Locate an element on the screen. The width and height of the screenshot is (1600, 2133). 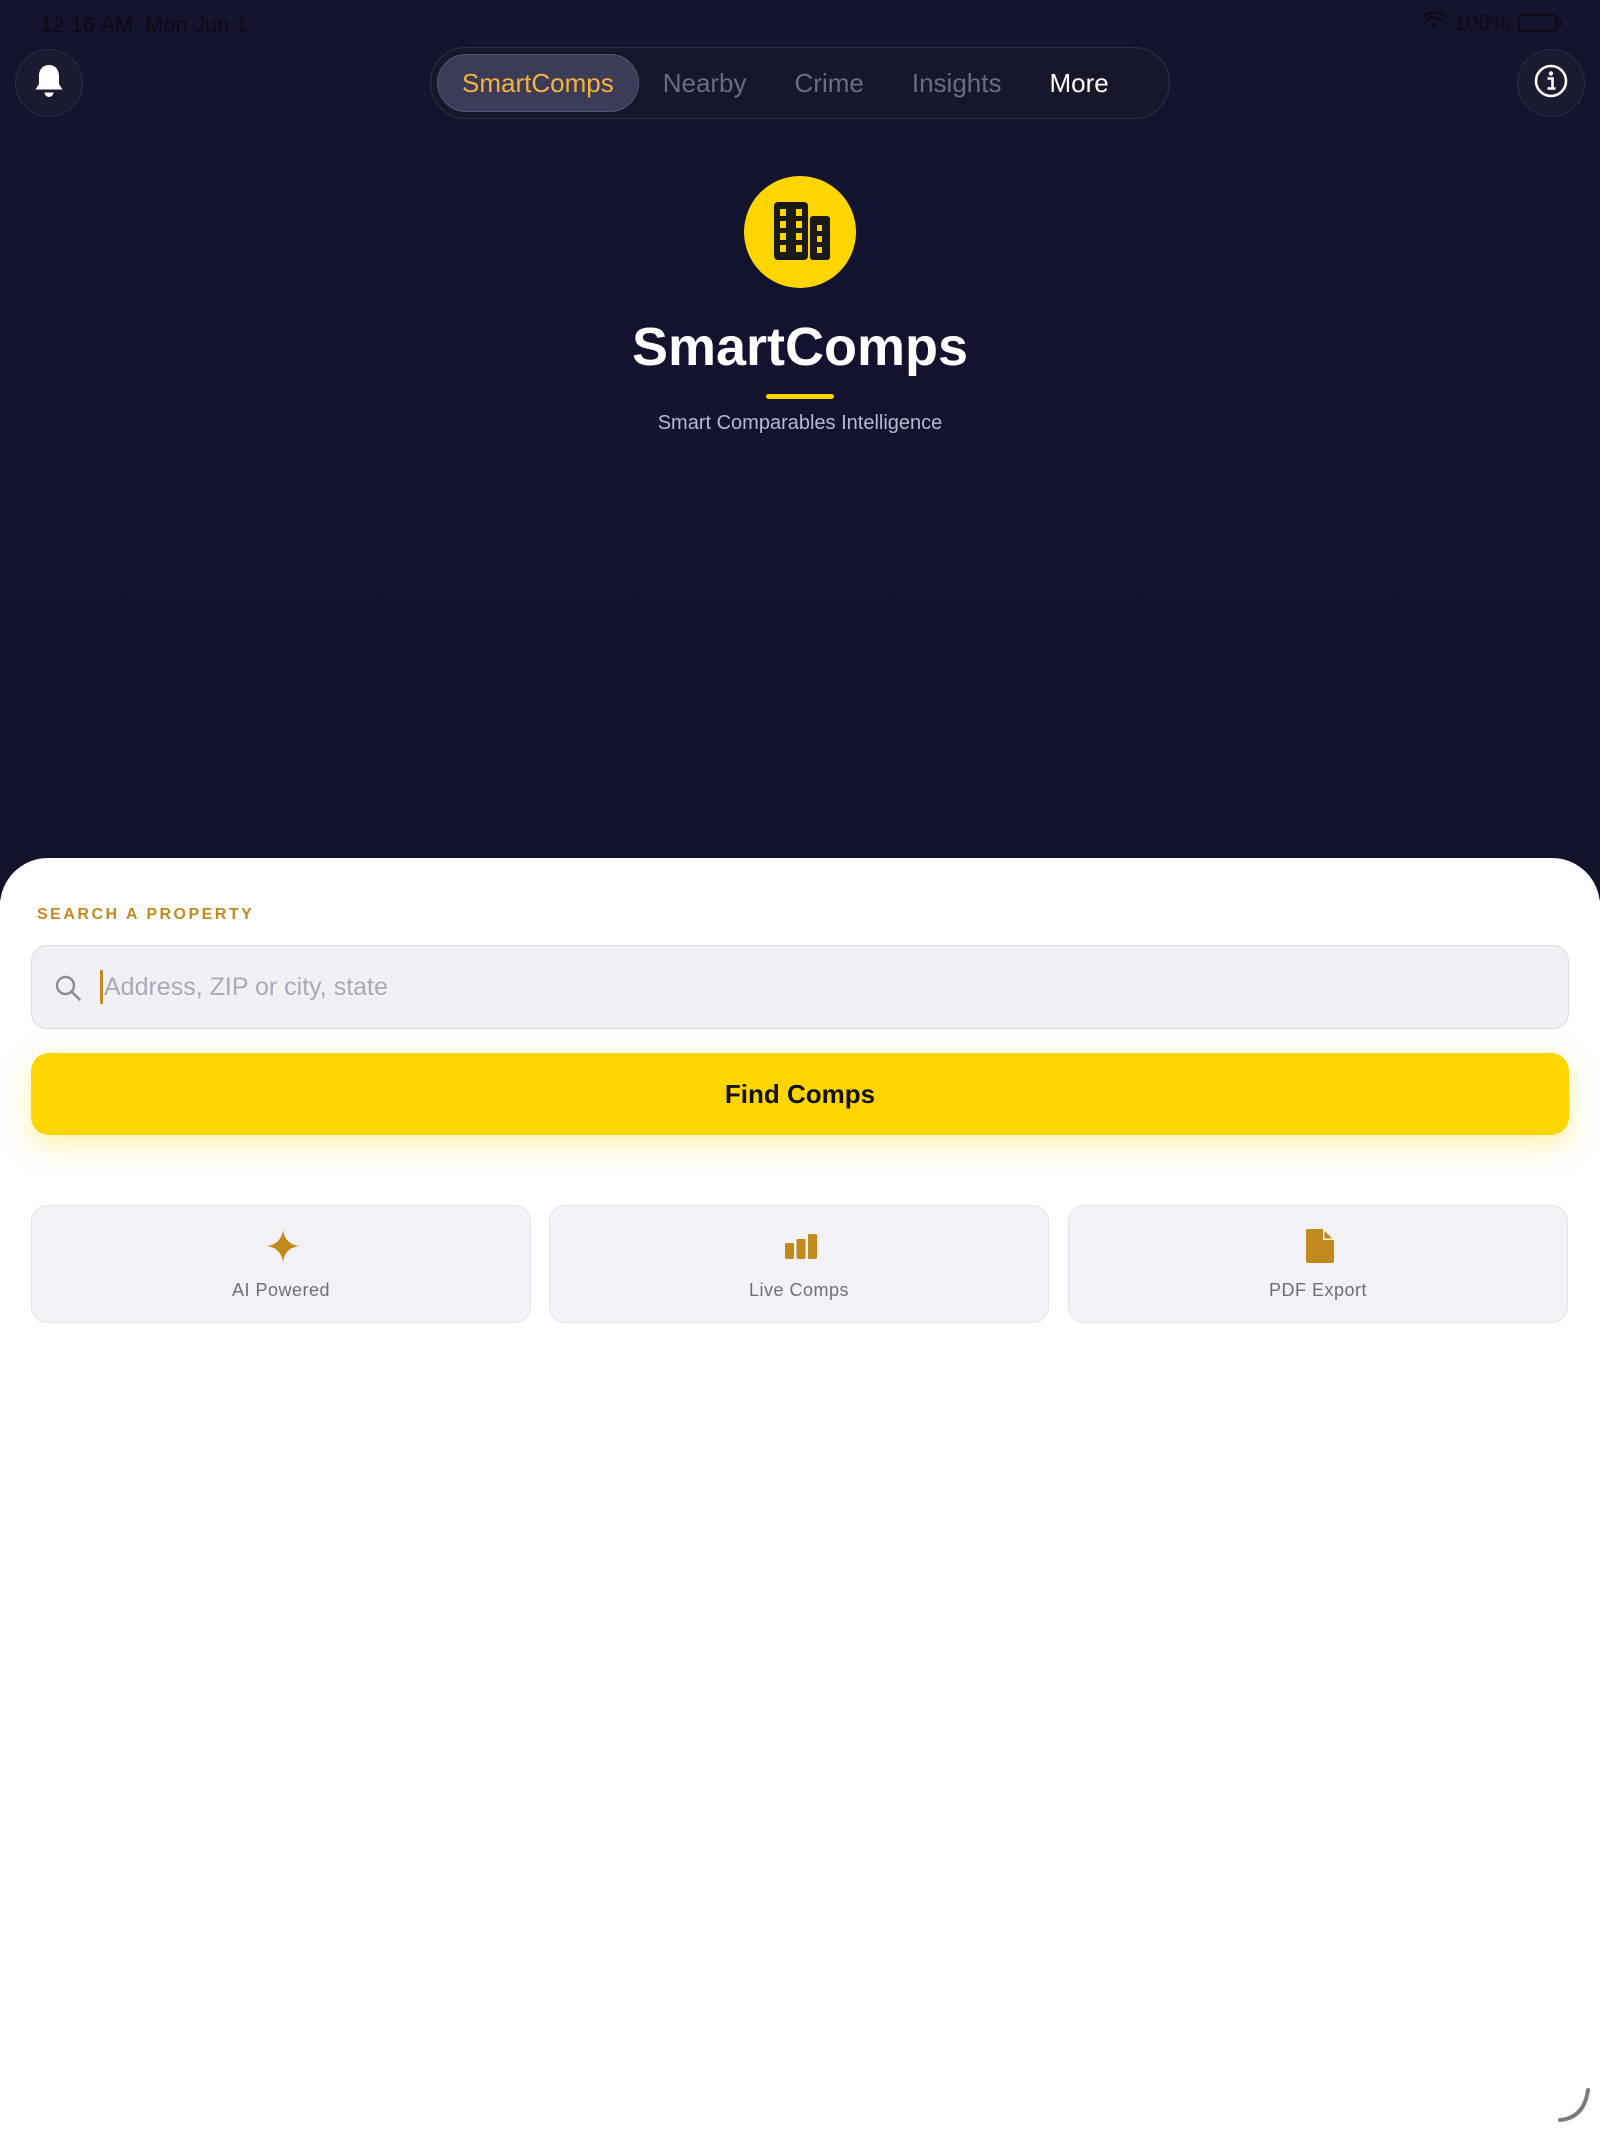
app-subtitle: Smart Comparables Intelligence is located at coordinates (800, 423).